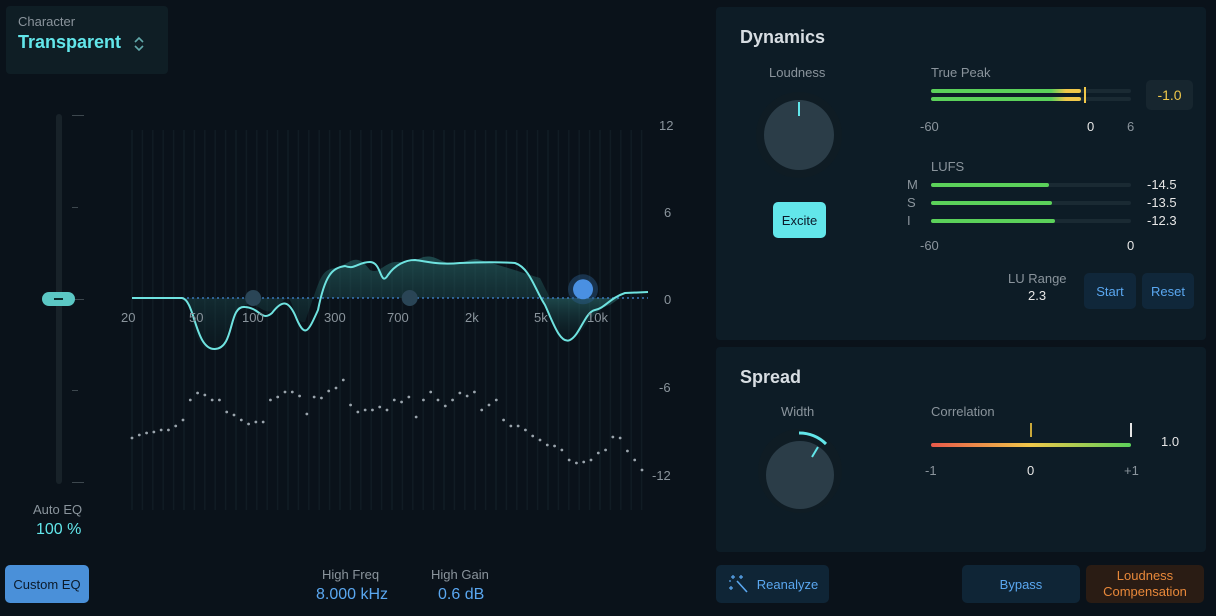  What do you see at coordinates (196, 317) in the screenshot?
I see `freq-label: 50` at bounding box center [196, 317].